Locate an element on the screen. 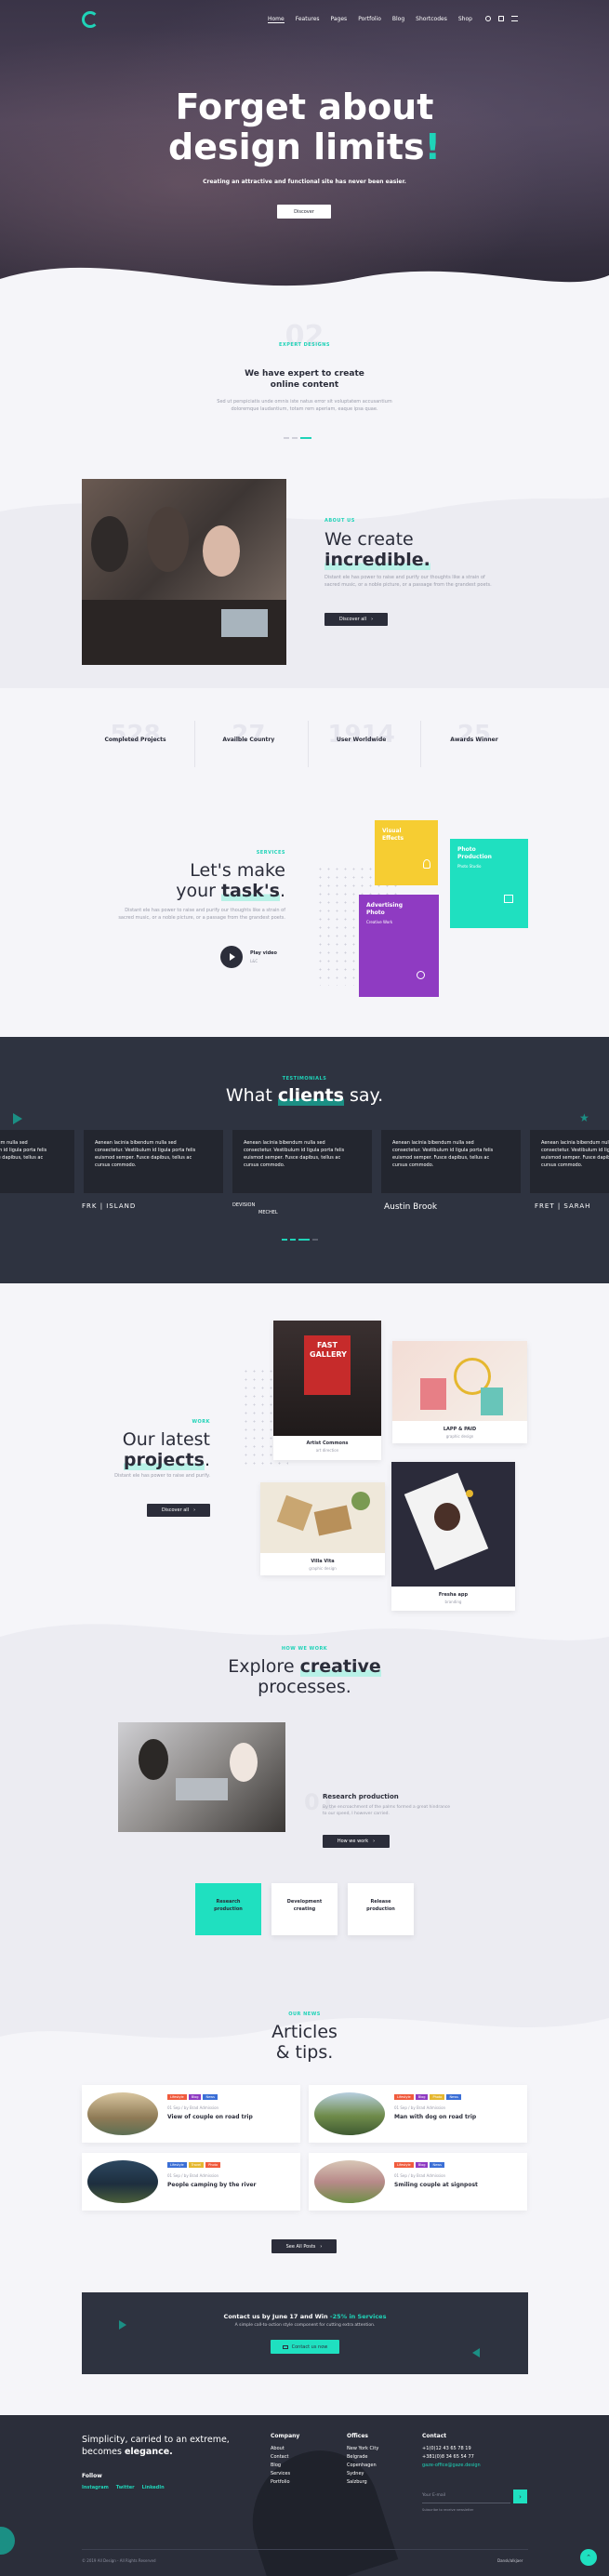  step-title: Research production is located at coordinates (361, 1796).